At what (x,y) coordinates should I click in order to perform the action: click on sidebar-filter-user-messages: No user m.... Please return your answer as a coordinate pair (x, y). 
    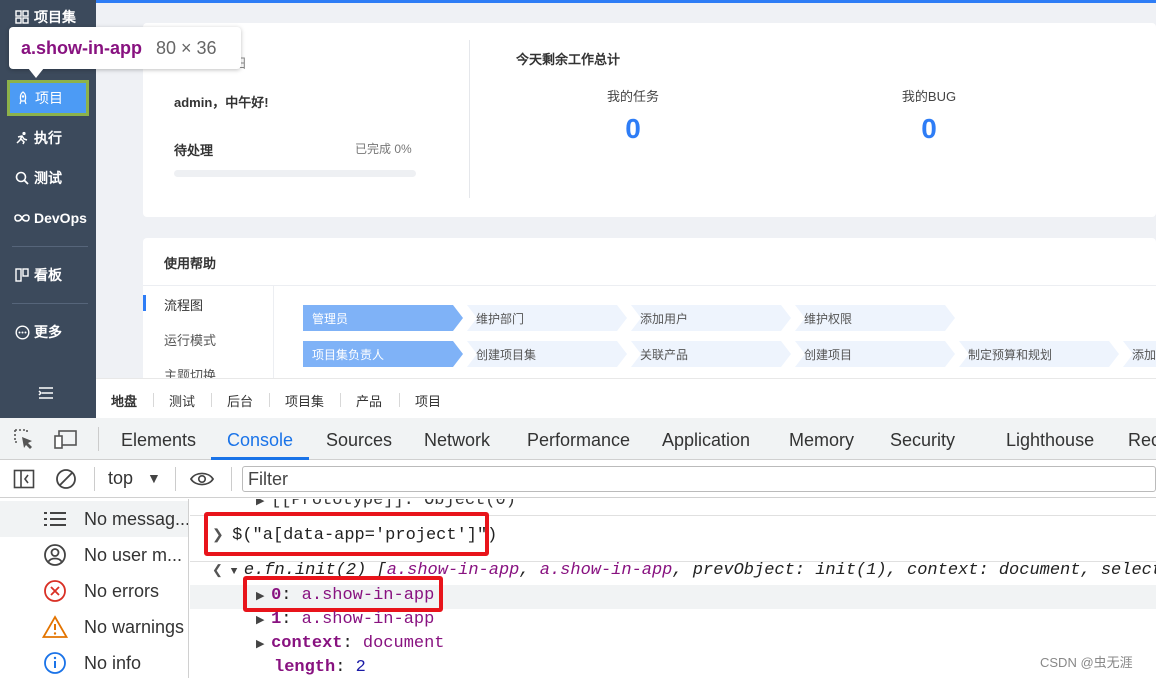
    Looking at the image, I should click on (94, 555).